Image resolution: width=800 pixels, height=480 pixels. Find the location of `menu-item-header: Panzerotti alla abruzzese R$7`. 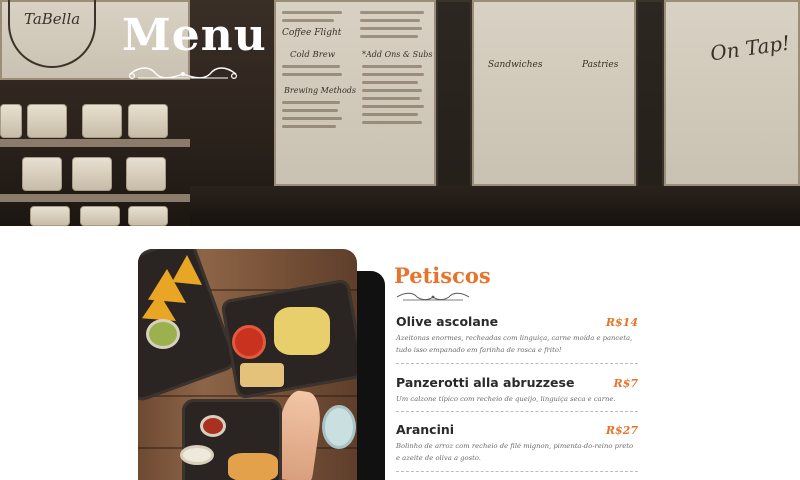

menu-item-header: Panzerotti alla abruzzese R$7 is located at coordinates (517, 382).